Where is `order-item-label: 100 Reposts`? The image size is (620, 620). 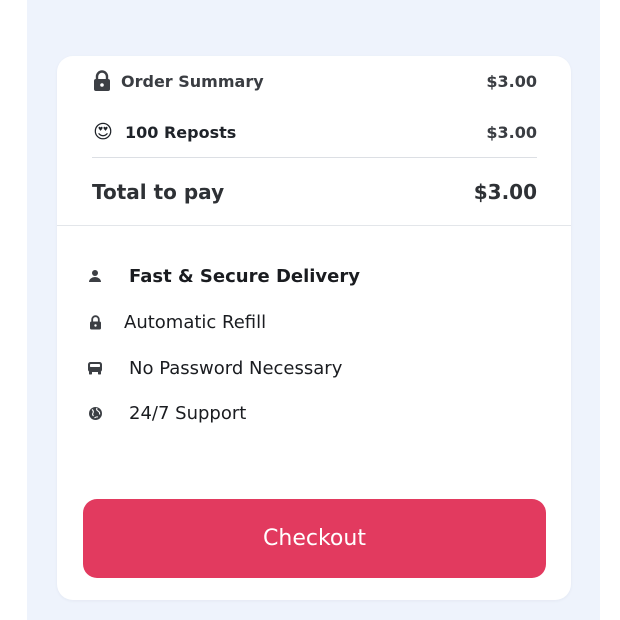 order-item-label: 100 Reposts is located at coordinates (181, 132).